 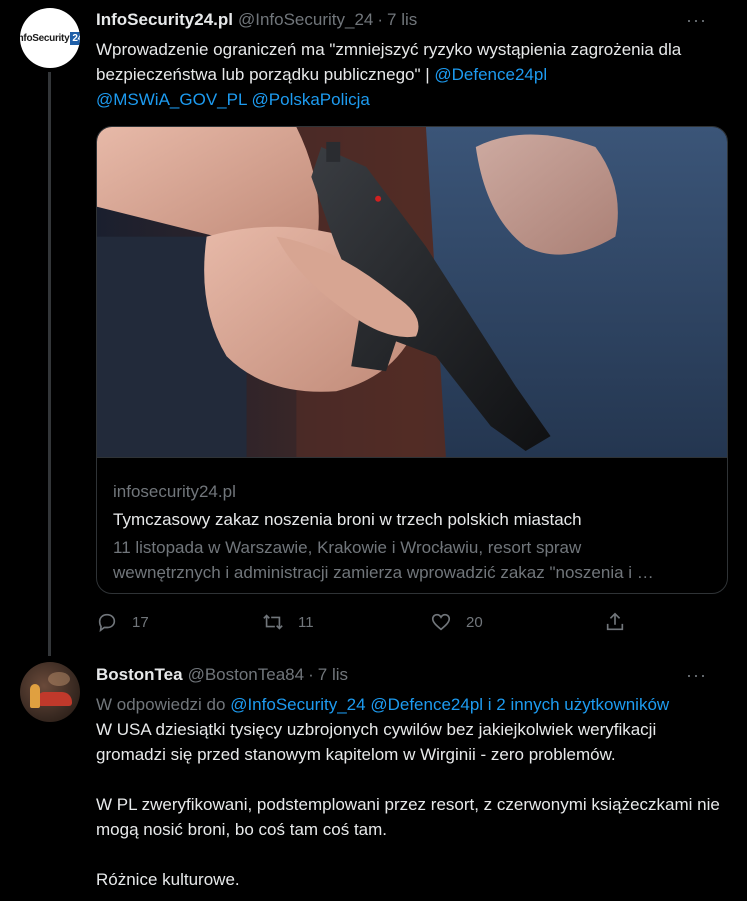 I want to click on reply-count: 17, so click(x=140, y=622).